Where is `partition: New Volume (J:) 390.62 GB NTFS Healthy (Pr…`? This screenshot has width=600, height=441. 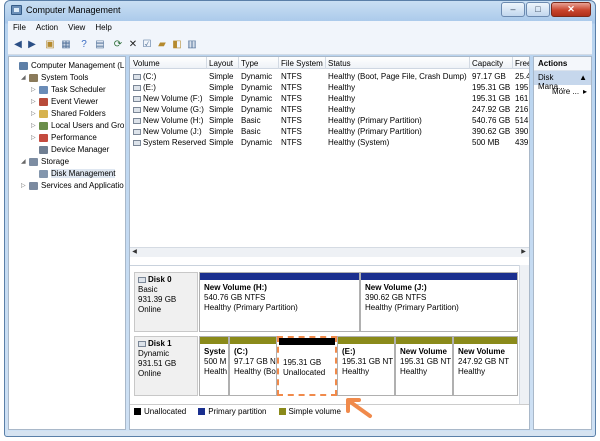 partition: New Volume (J:) 390.62 GB NTFS Healthy (Pr… is located at coordinates (439, 302).